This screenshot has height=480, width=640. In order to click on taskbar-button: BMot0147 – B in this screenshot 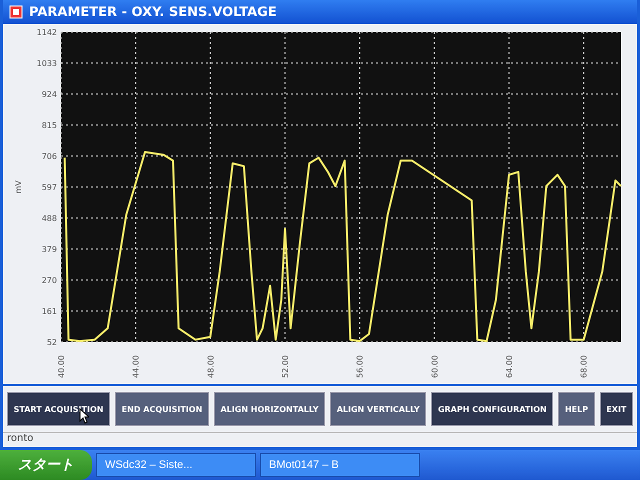, I will do `click(340, 465)`.